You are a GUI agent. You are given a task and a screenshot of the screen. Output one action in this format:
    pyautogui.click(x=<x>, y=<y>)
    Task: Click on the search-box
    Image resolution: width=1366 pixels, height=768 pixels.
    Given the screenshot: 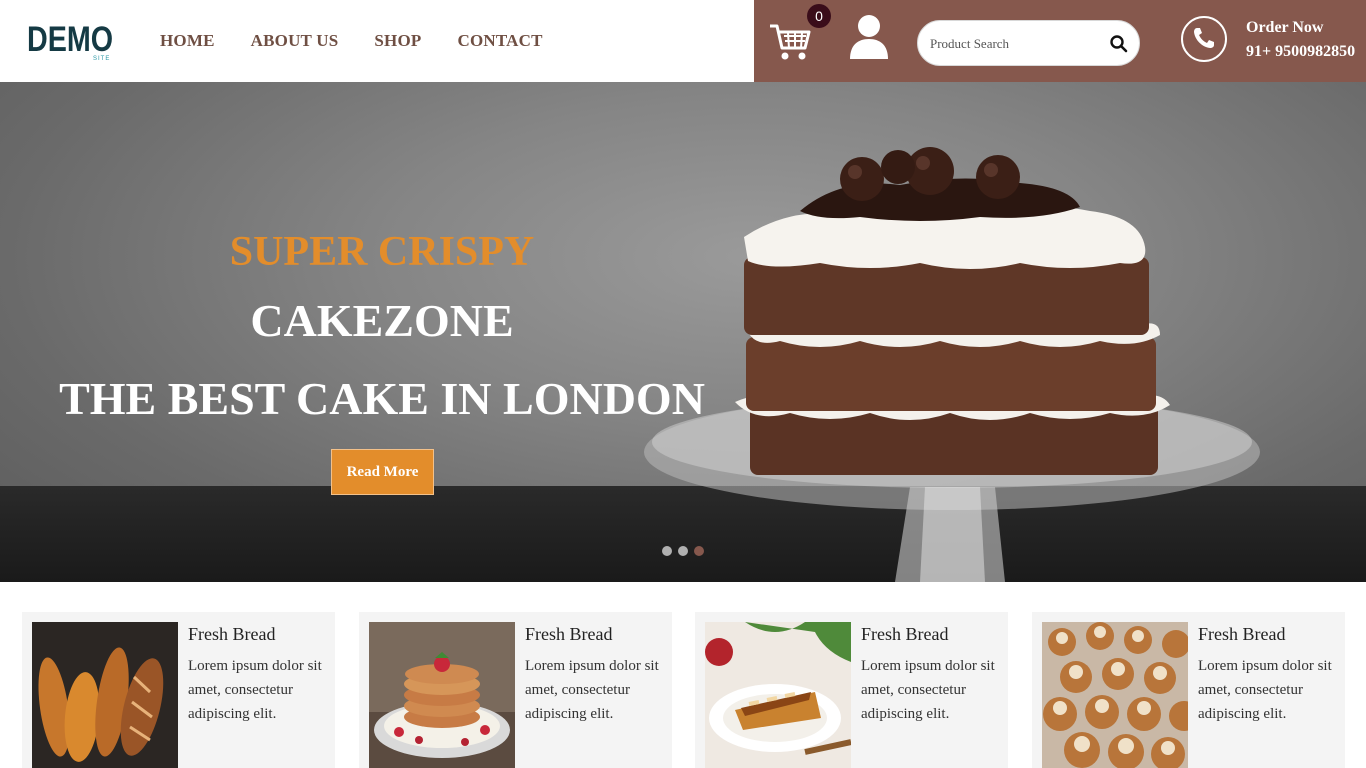 What is the action you would take?
    pyautogui.click(x=1028, y=43)
    